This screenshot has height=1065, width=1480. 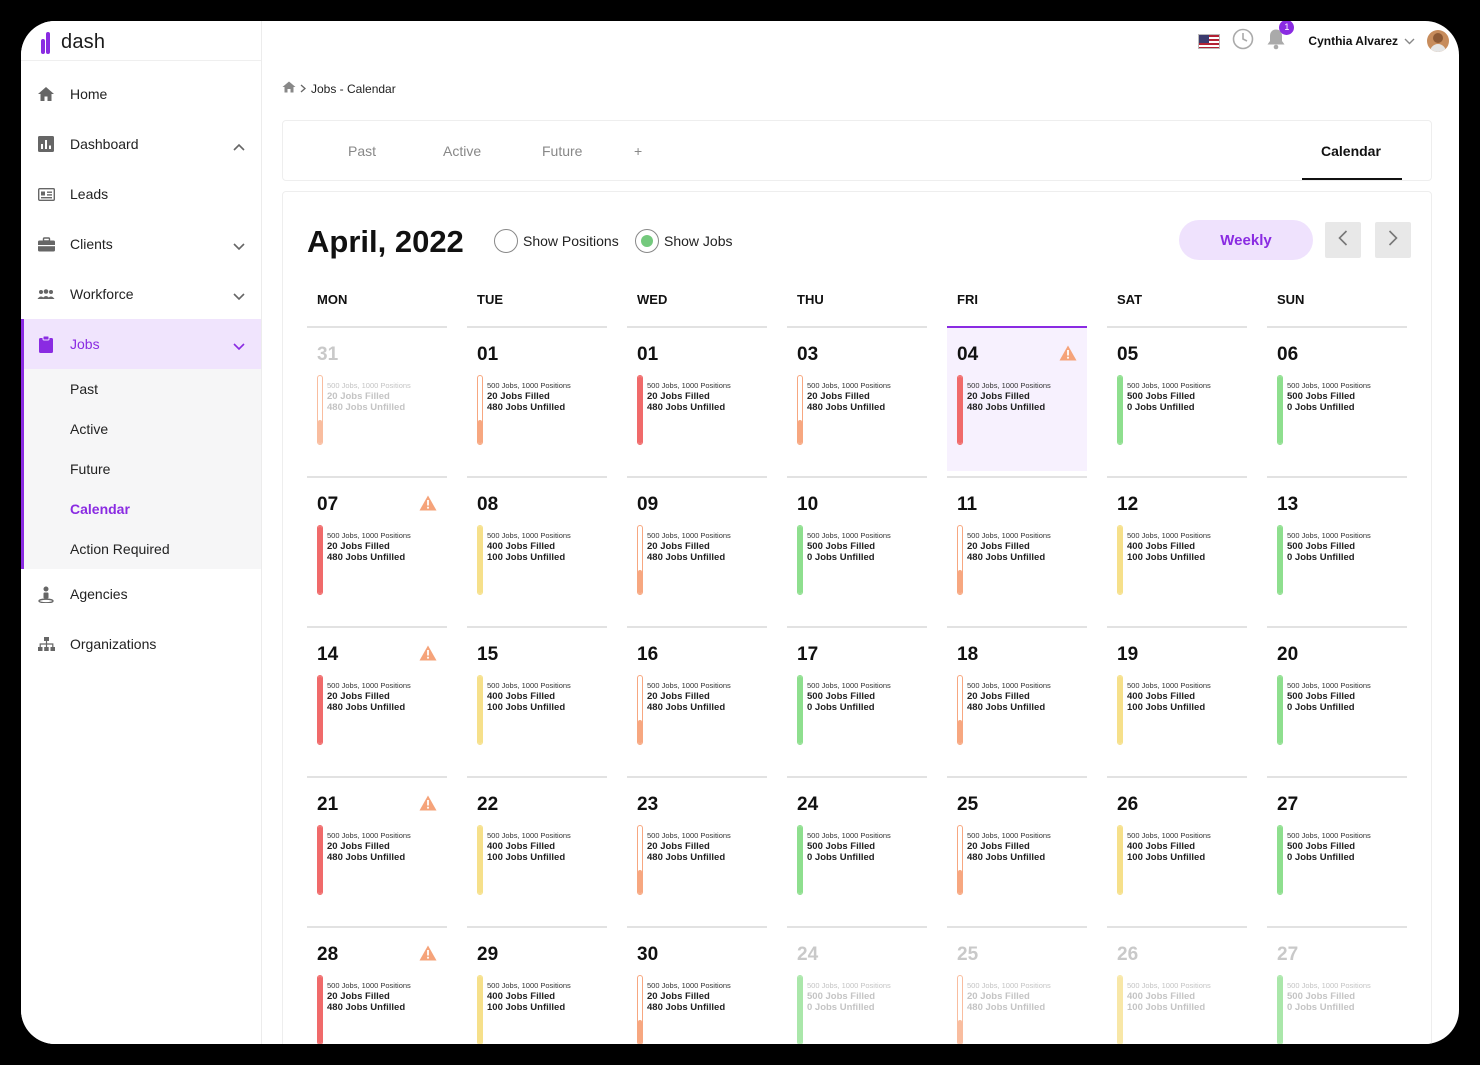 What do you see at coordinates (142, 429) in the screenshot?
I see `sidebar-subitem-active: Active` at bounding box center [142, 429].